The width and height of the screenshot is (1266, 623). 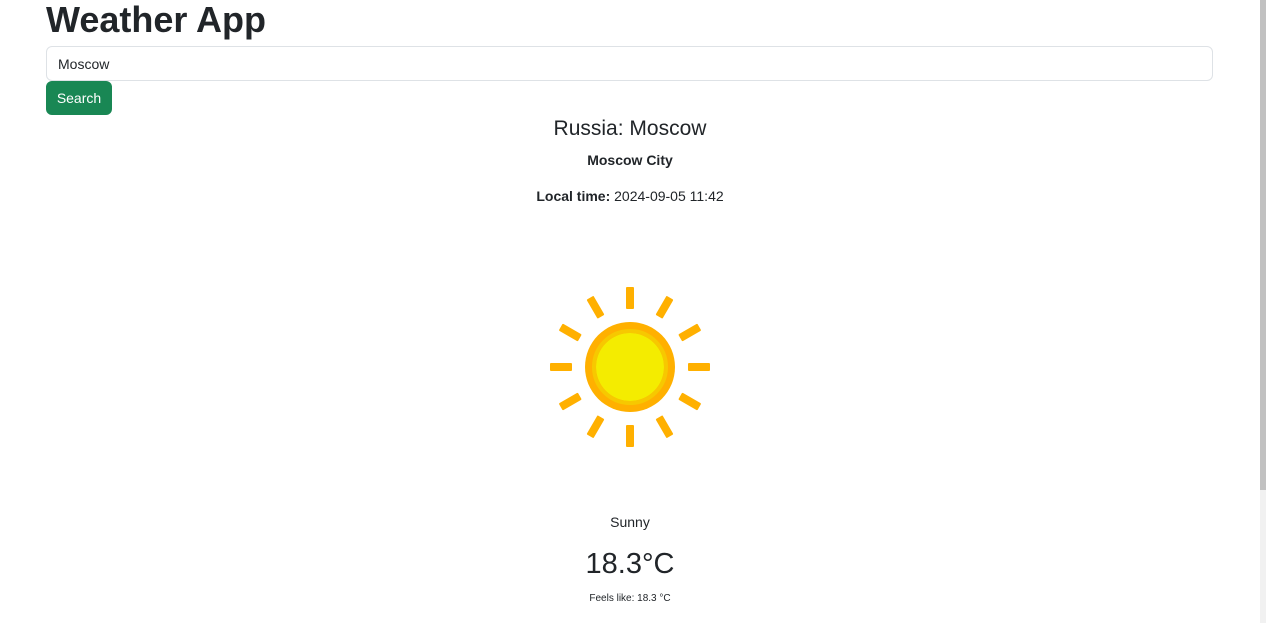 What do you see at coordinates (630, 160) in the screenshot?
I see `region-name: Moscow City` at bounding box center [630, 160].